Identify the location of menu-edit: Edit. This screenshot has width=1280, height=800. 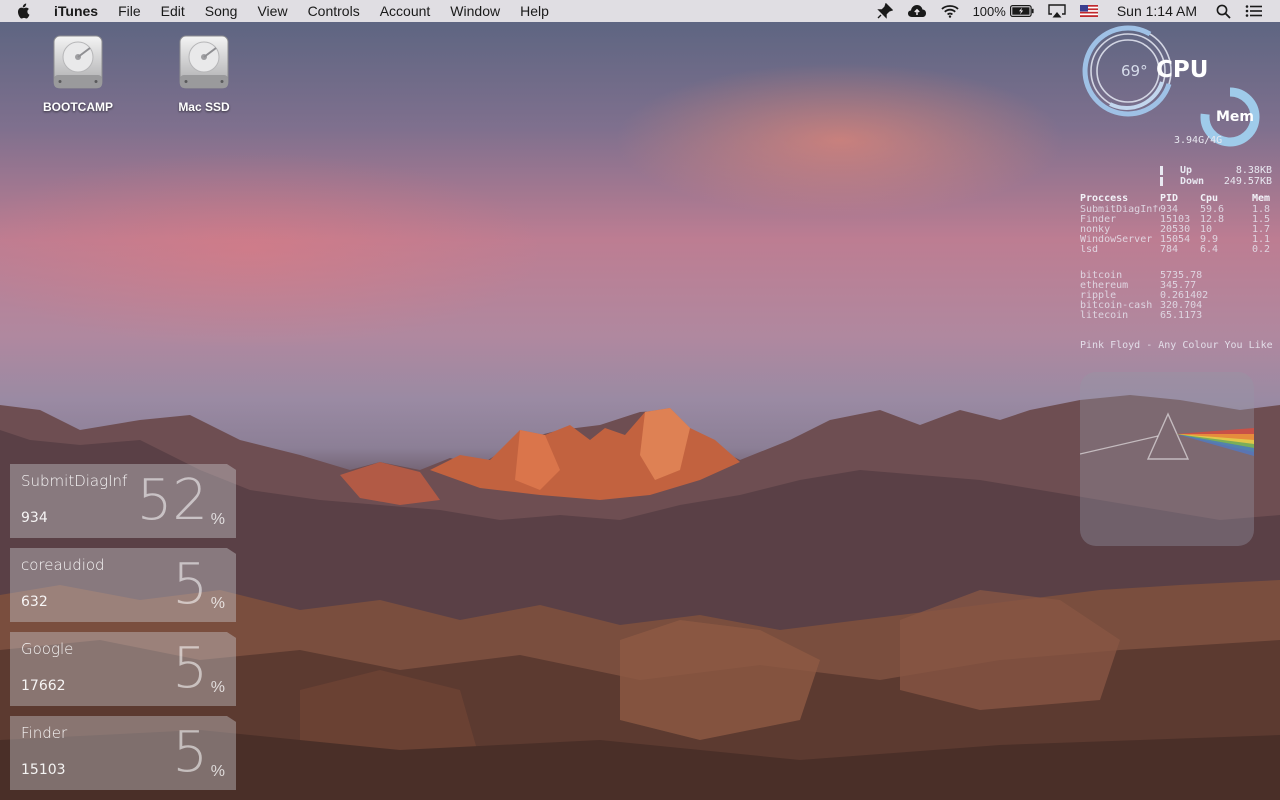
(173, 11).